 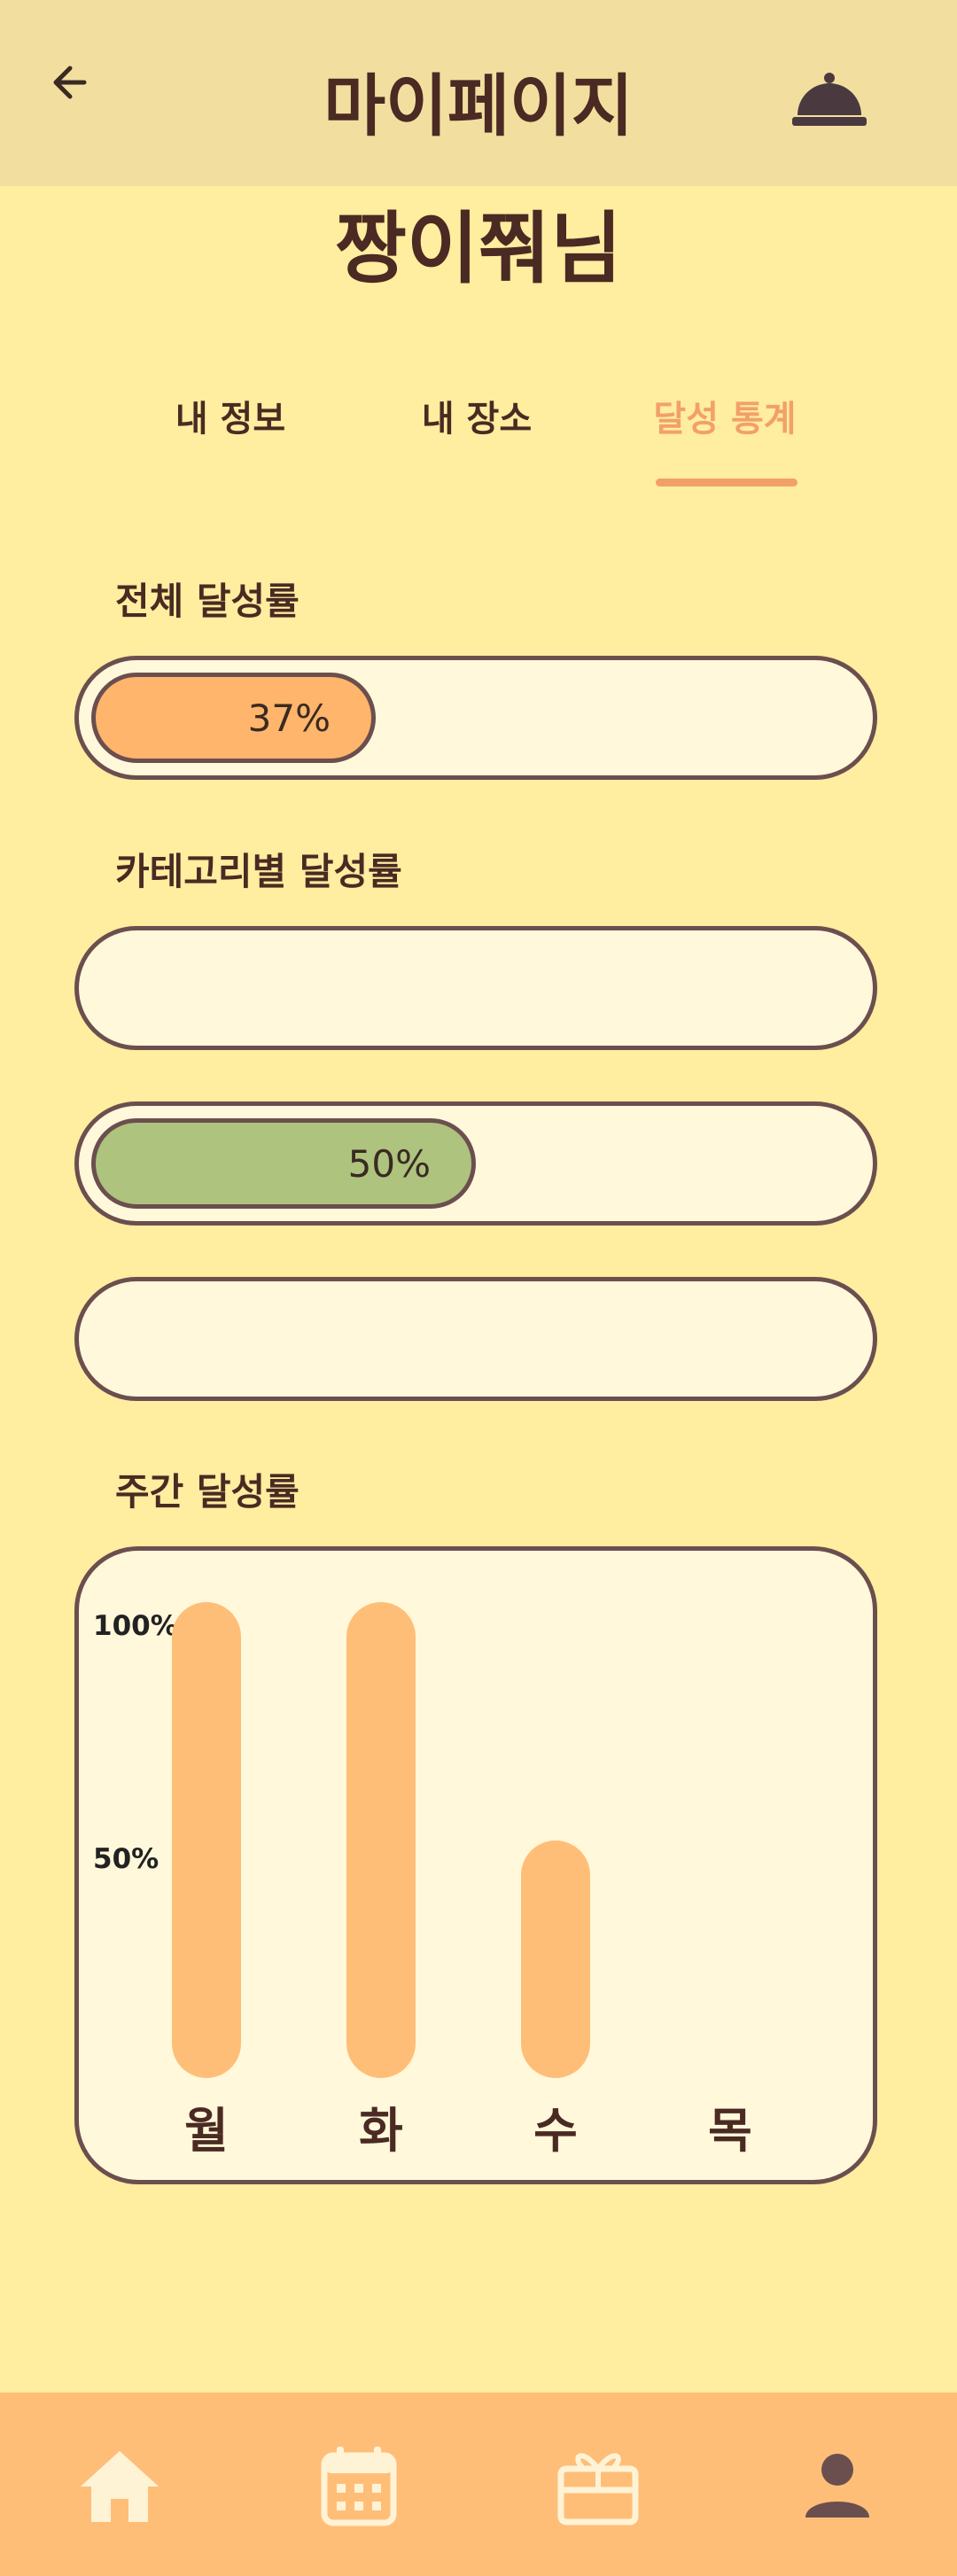 I want to click on y-tick-label: 50%, so click(x=126, y=1859).